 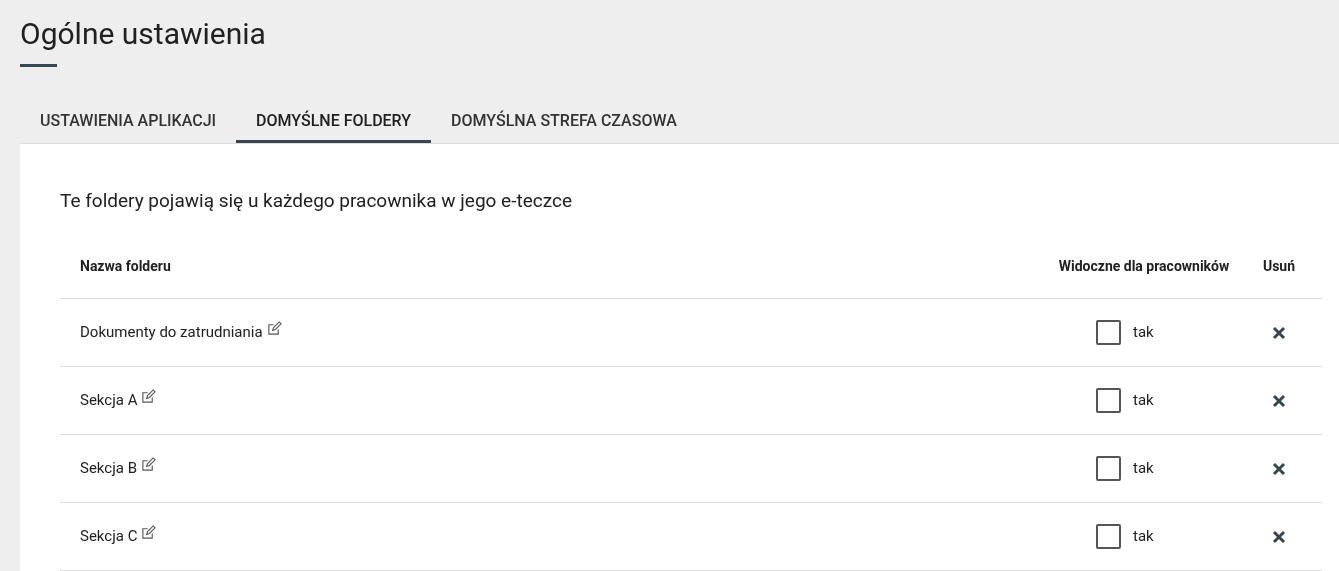 I want to click on description: Te foldery pojawią się u każdego pracownika w jego e-teczce, so click(x=316, y=201).